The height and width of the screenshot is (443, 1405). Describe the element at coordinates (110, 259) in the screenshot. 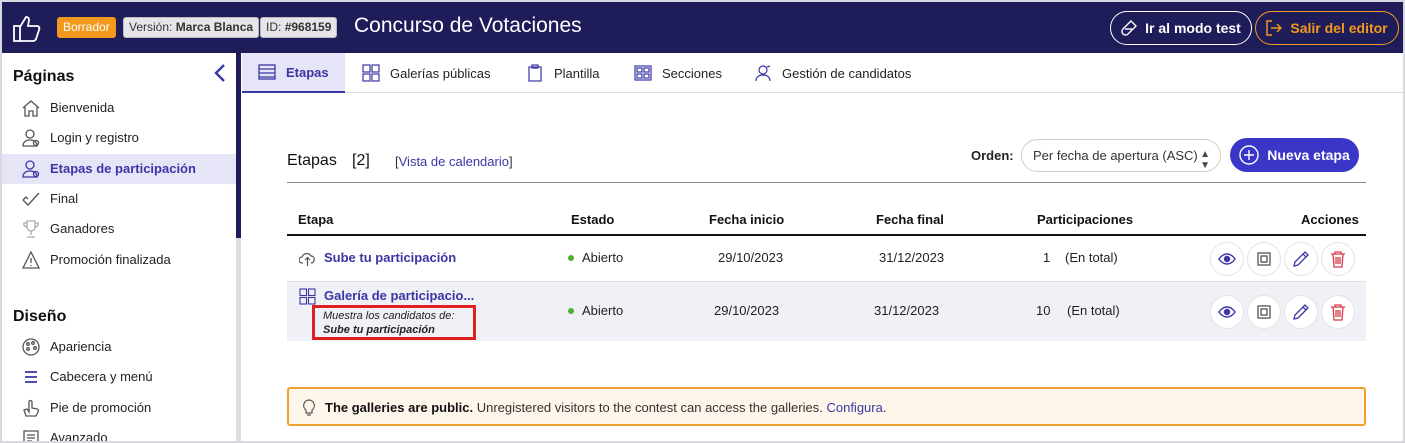

I see `sidebar-item-label: Promoción finalizada` at that location.